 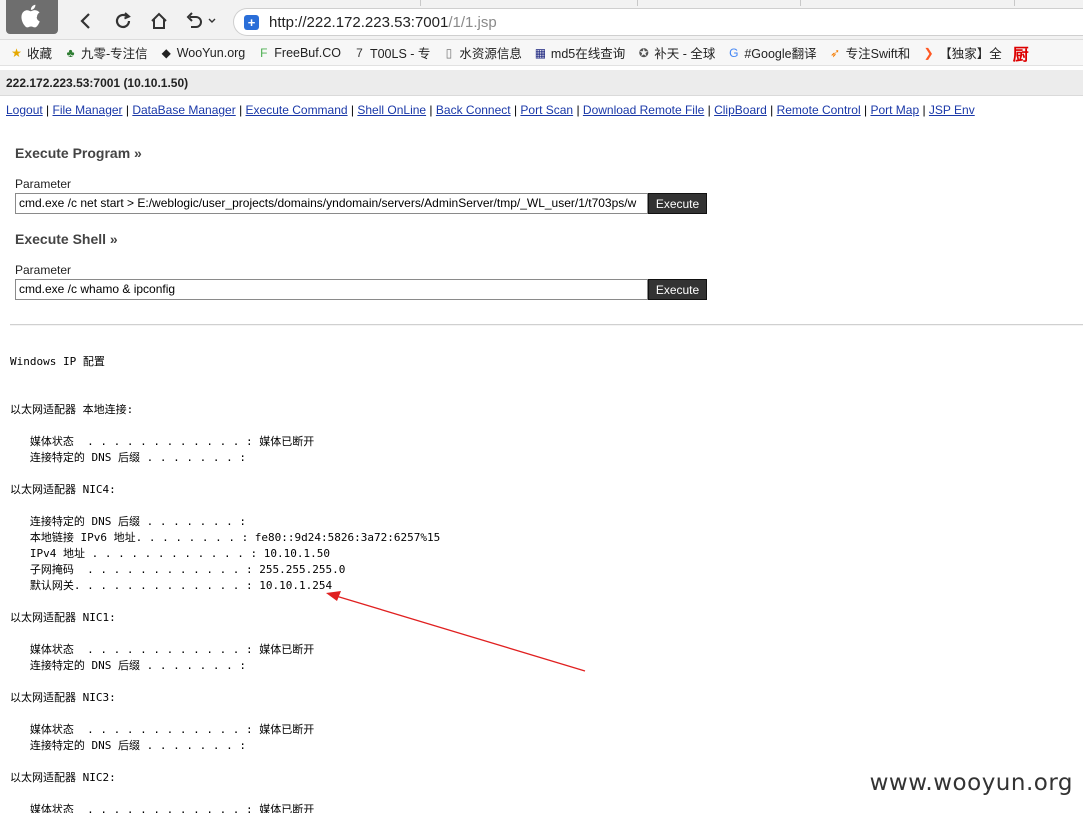 What do you see at coordinates (331, 289) in the screenshot?
I see `execute-shell-input: cmd.exe /c whamo & ipconfig` at bounding box center [331, 289].